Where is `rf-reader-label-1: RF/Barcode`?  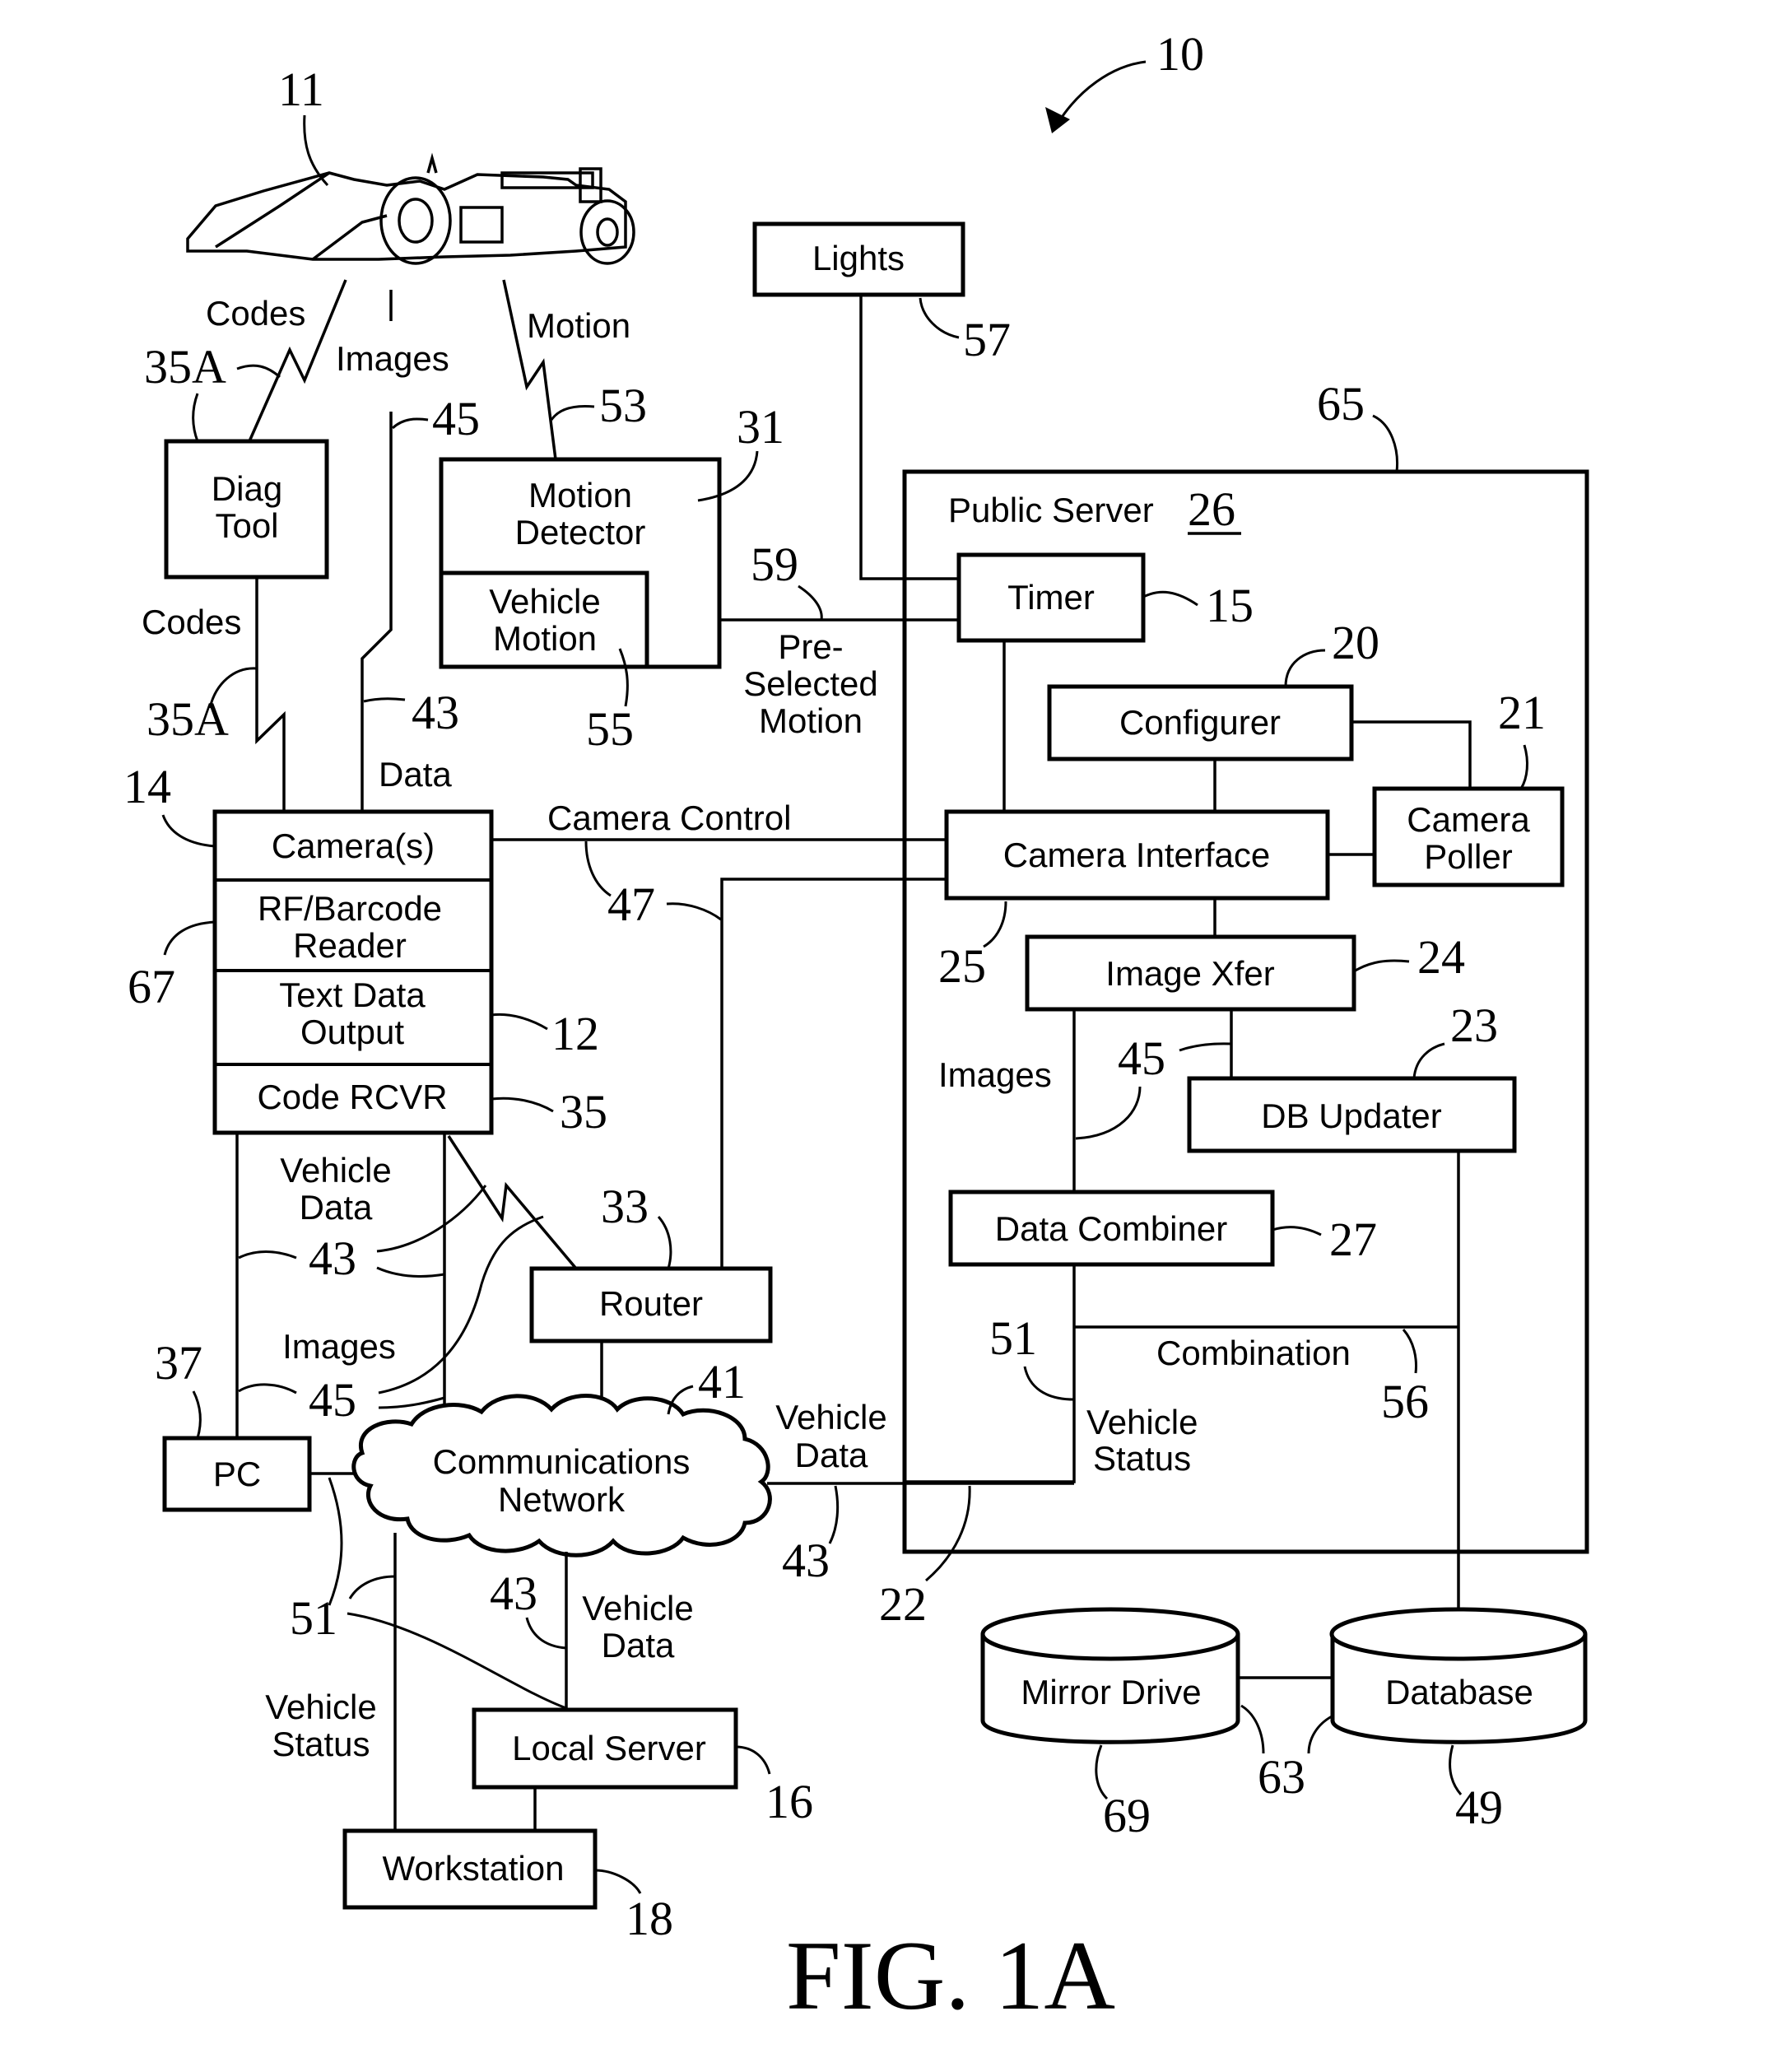
rf-reader-label-1: RF/Barcode is located at coordinates (350, 908).